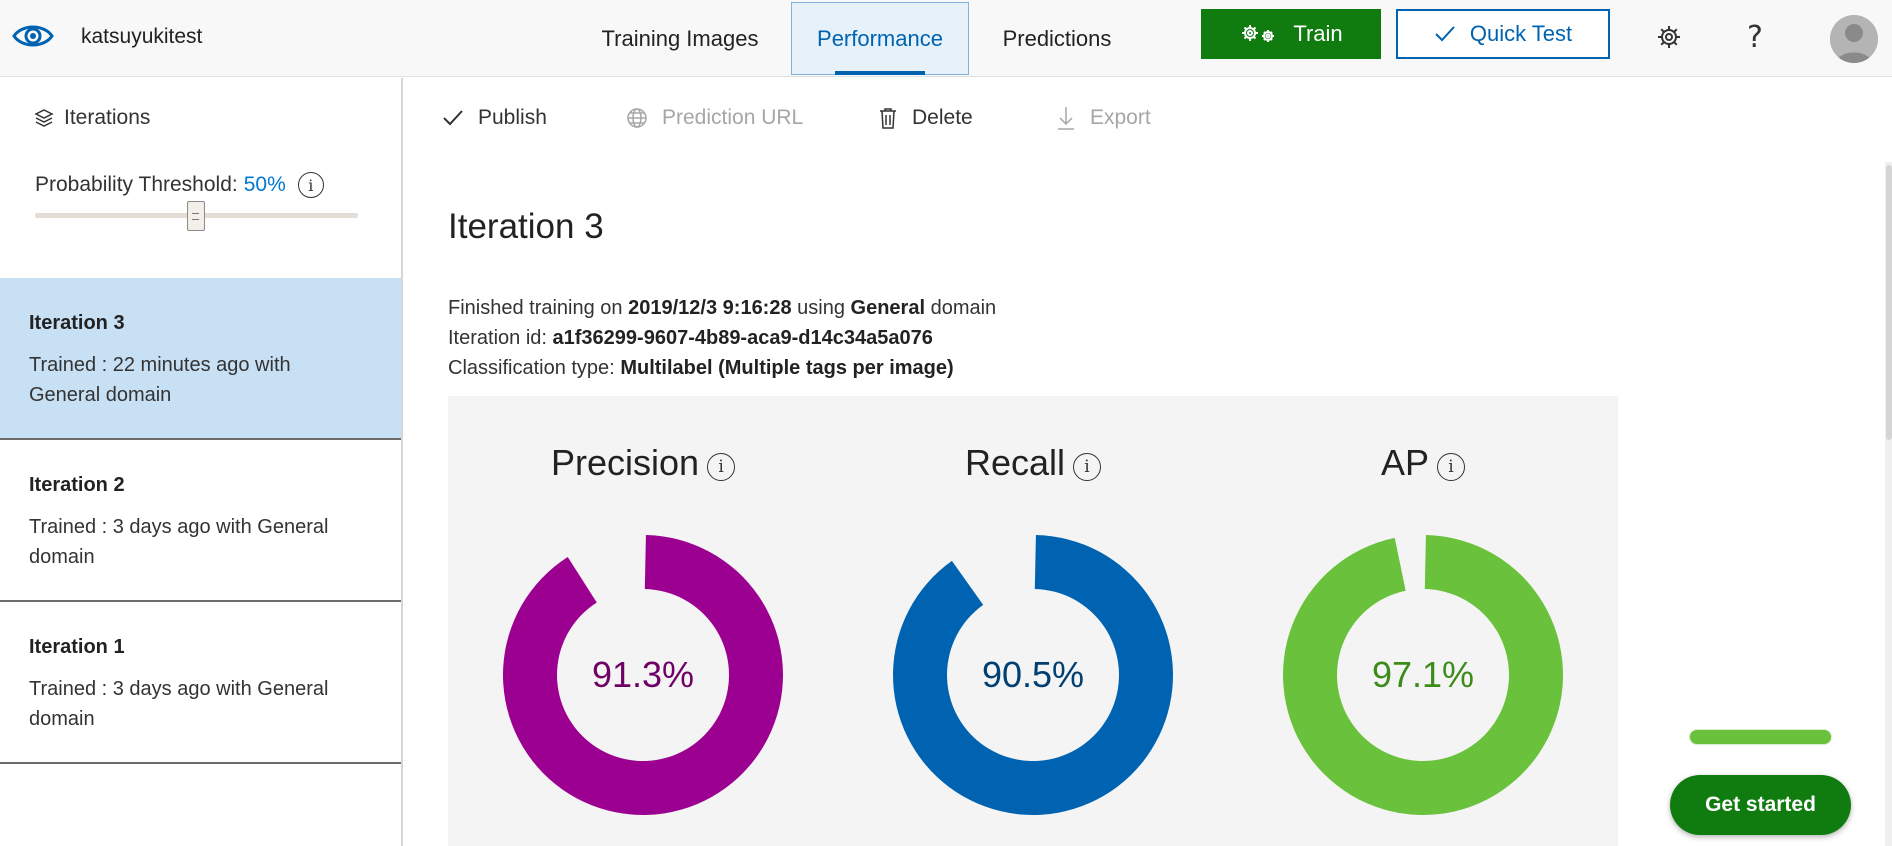 This screenshot has height=846, width=1892. Describe the element at coordinates (1760, 737) in the screenshot. I see `onboarding-progress` at that location.